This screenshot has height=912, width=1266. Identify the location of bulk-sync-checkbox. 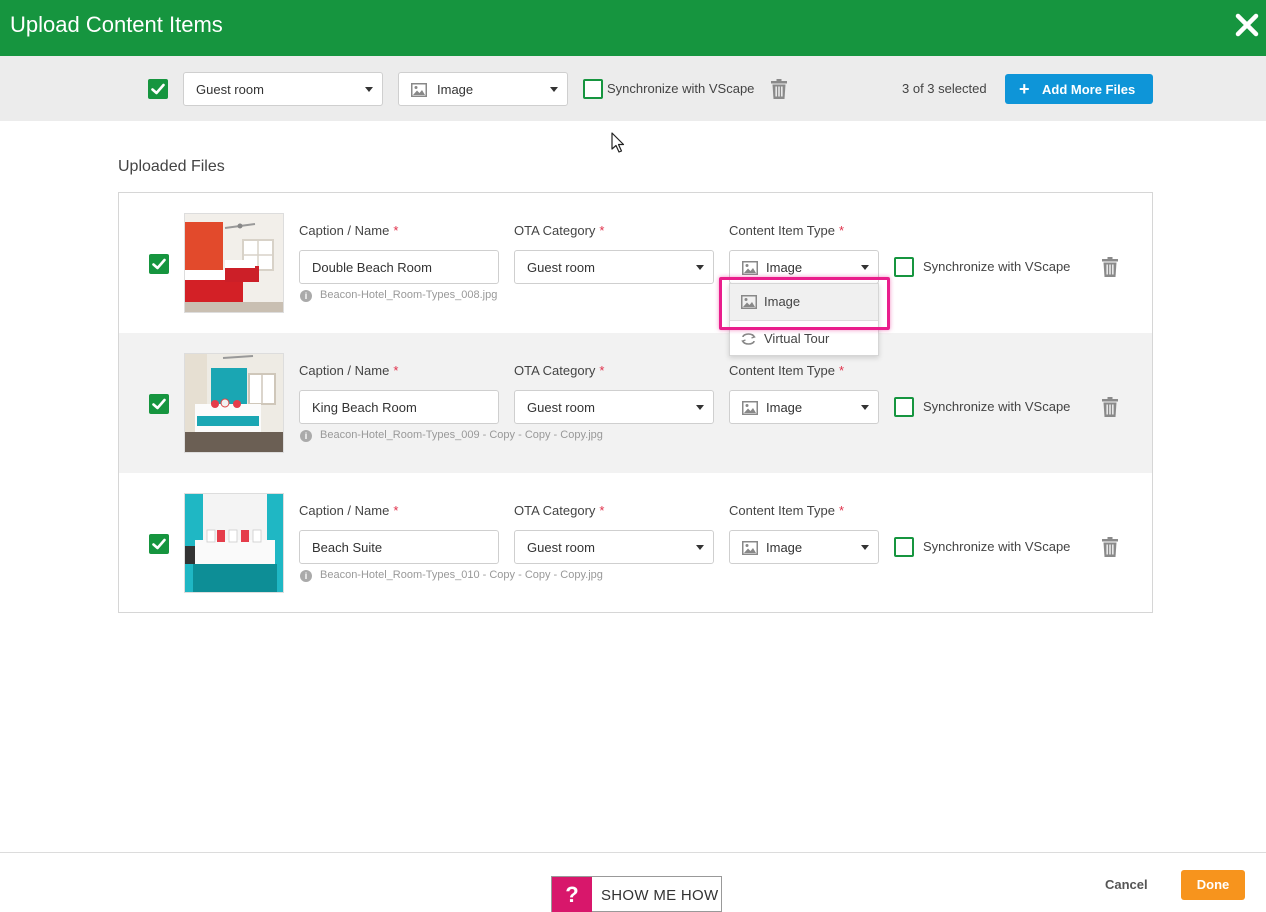
(593, 89).